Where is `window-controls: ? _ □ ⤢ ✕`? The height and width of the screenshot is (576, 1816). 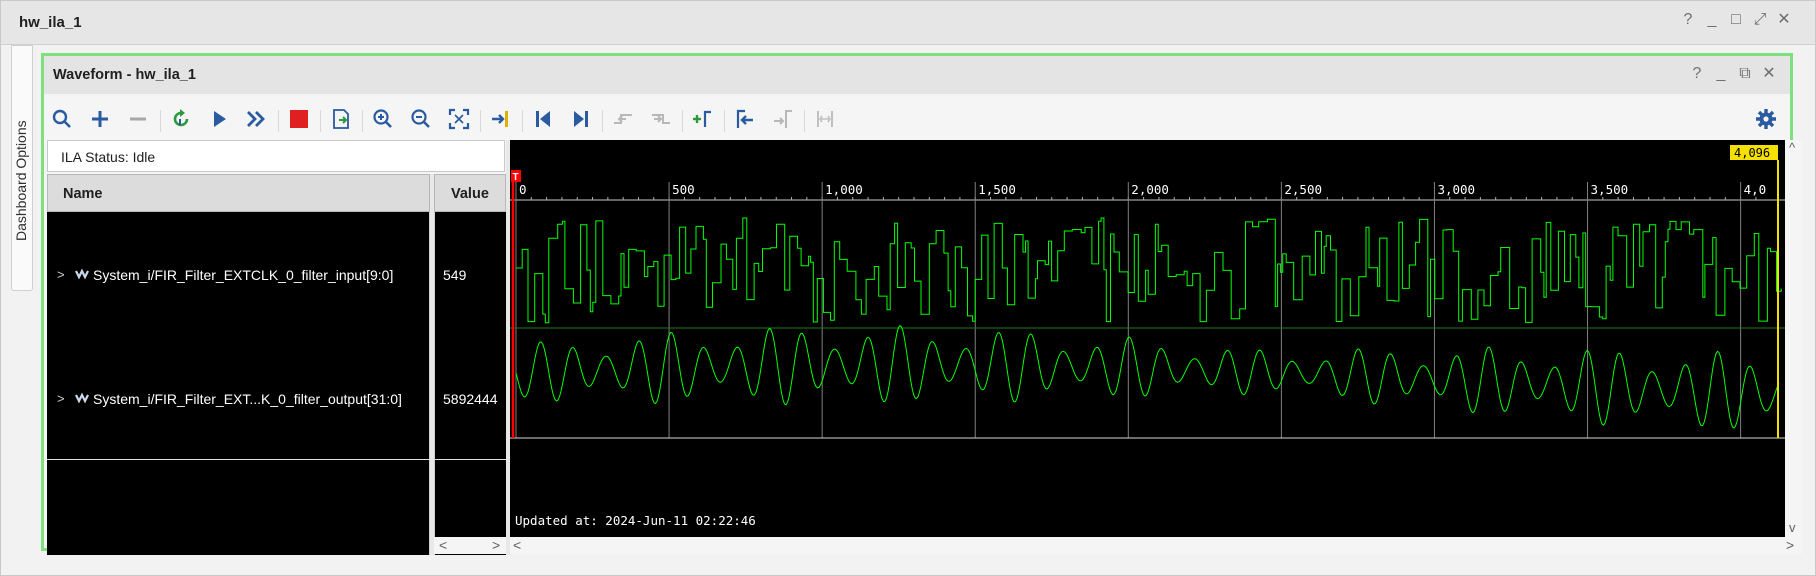
window-controls: ? _ □ ⤢ ✕ is located at coordinates (1736, 20).